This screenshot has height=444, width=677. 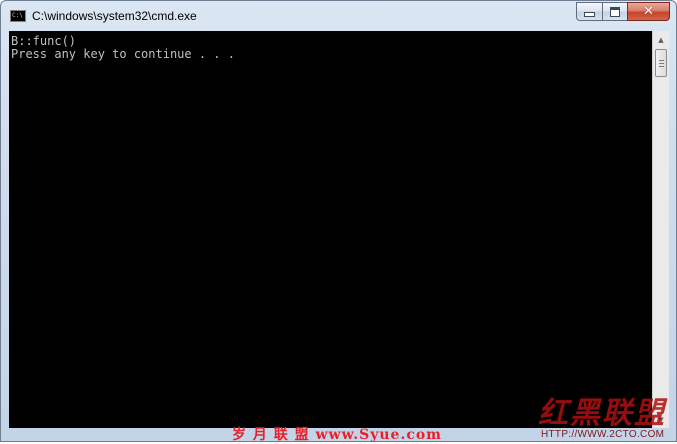 I want to click on scroll-thumb, so click(x=661, y=63).